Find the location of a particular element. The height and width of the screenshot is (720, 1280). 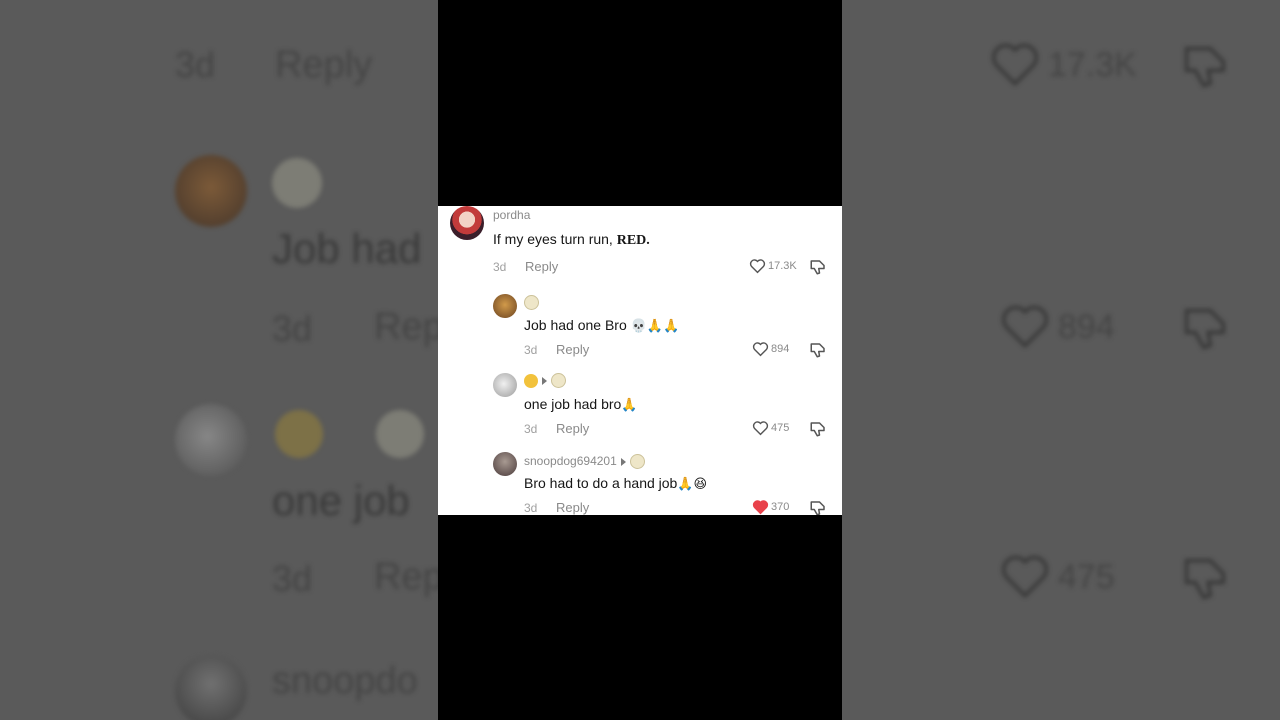

like-count: 370 is located at coordinates (780, 507).